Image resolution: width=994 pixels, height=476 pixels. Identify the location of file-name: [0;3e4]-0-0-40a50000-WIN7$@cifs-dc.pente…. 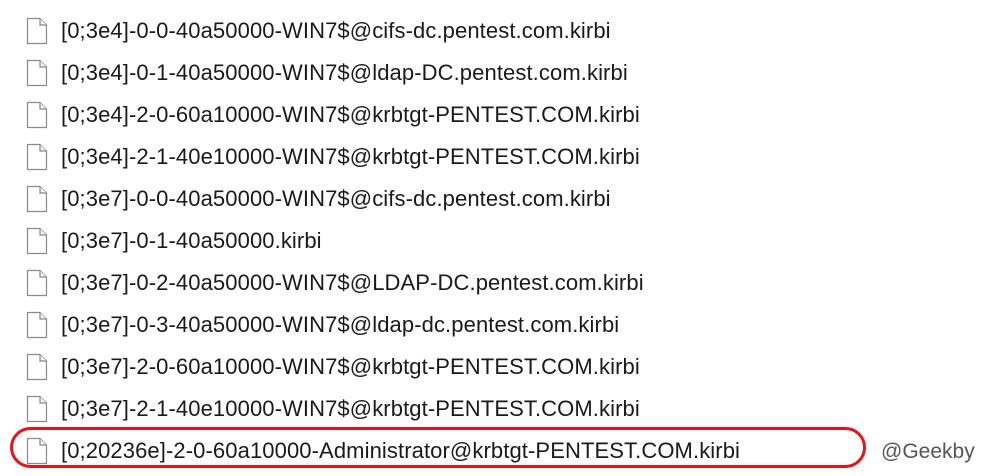
(336, 30).